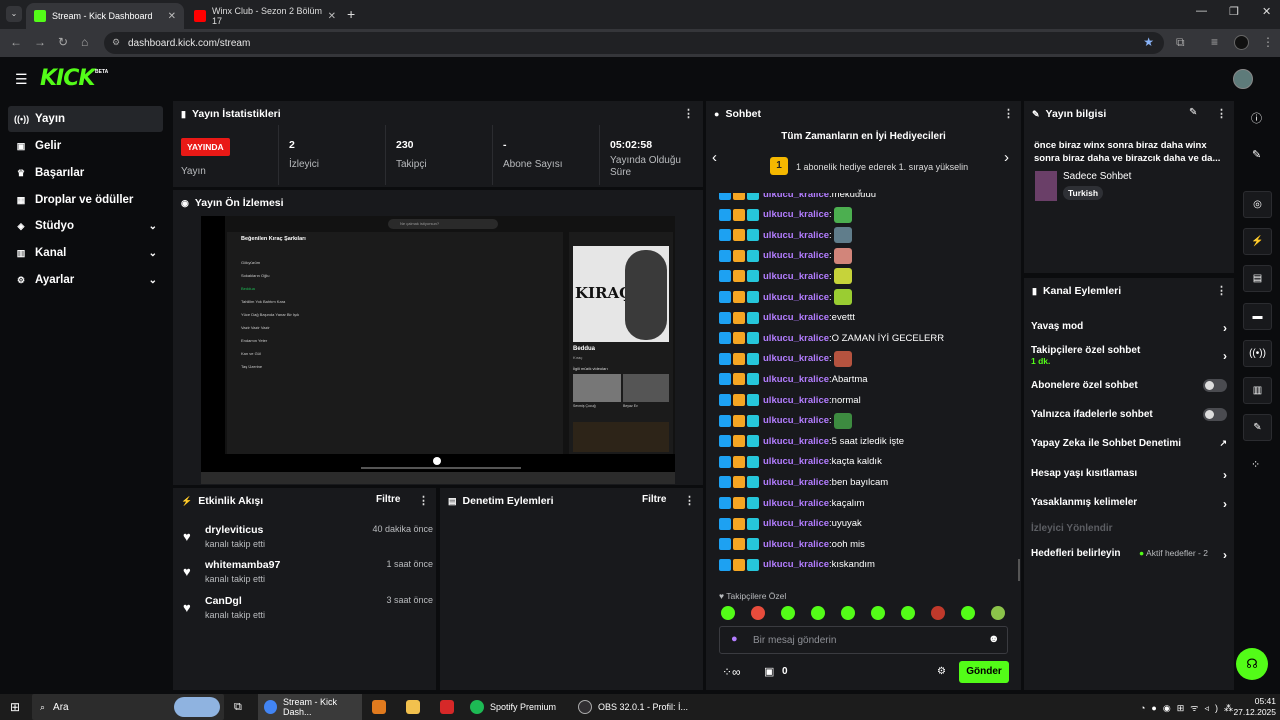 Image resolution: width=1280 pixels, height=720 pixels. Describe the element at coordinates (513, 707) in the screenshot. I see `taskbar-app-spotify: Spotify Premium` at that location.